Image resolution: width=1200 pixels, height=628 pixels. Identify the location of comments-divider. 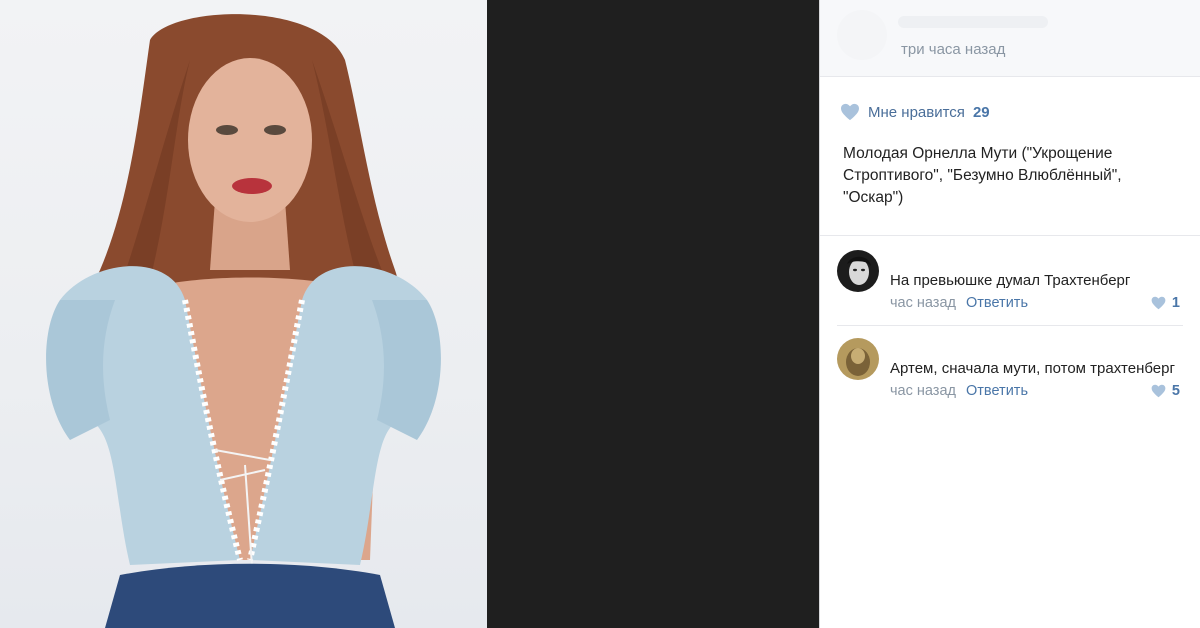
(1010, 235).